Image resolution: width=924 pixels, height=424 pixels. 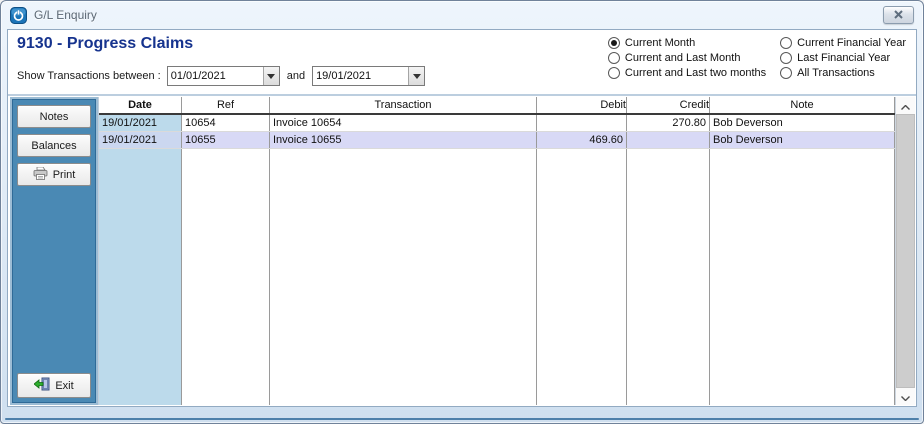 I want to click on close-button, so click(x=898, y=15).